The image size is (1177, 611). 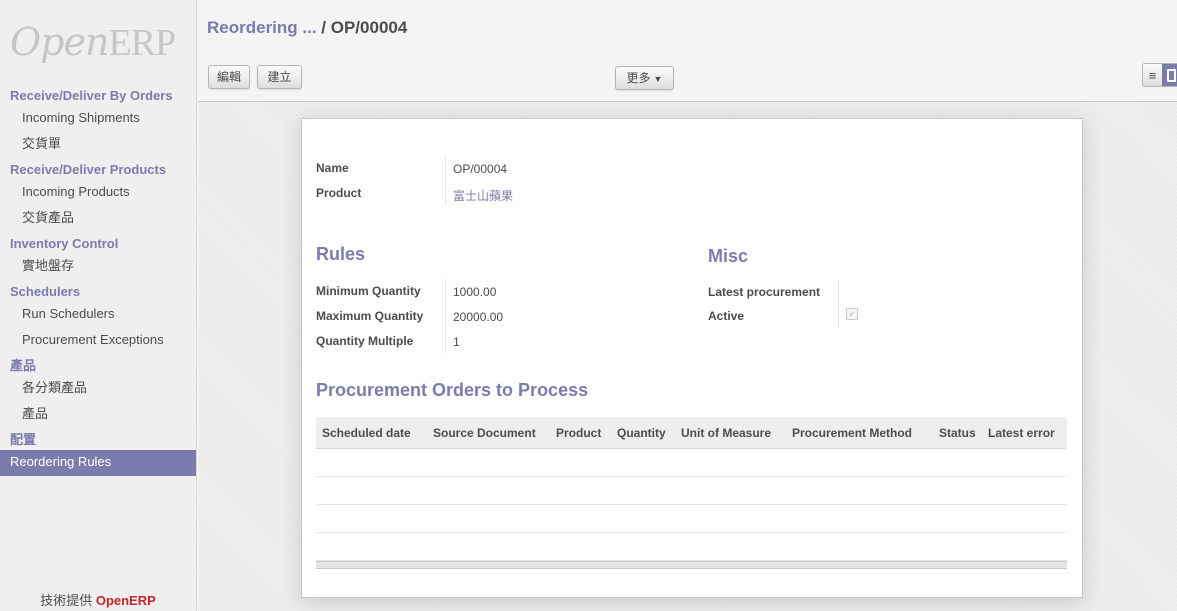 I want to click on menu-head-schedulers: Schedulers, so click(x=98, y=291).